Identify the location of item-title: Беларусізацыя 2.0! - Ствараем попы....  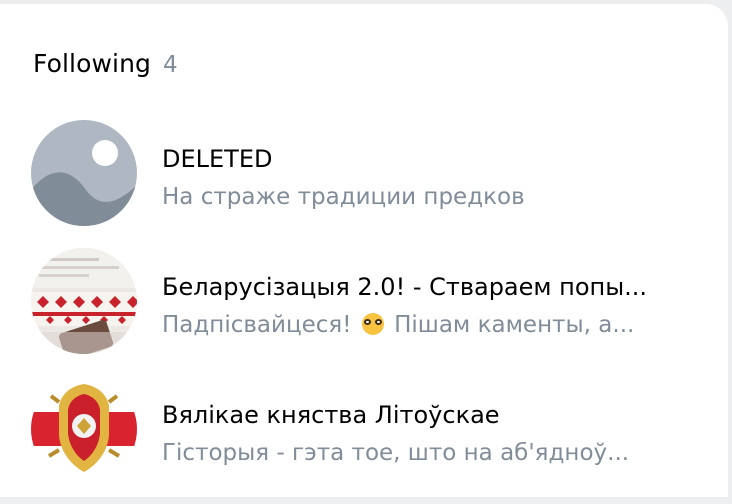
(429, 287).